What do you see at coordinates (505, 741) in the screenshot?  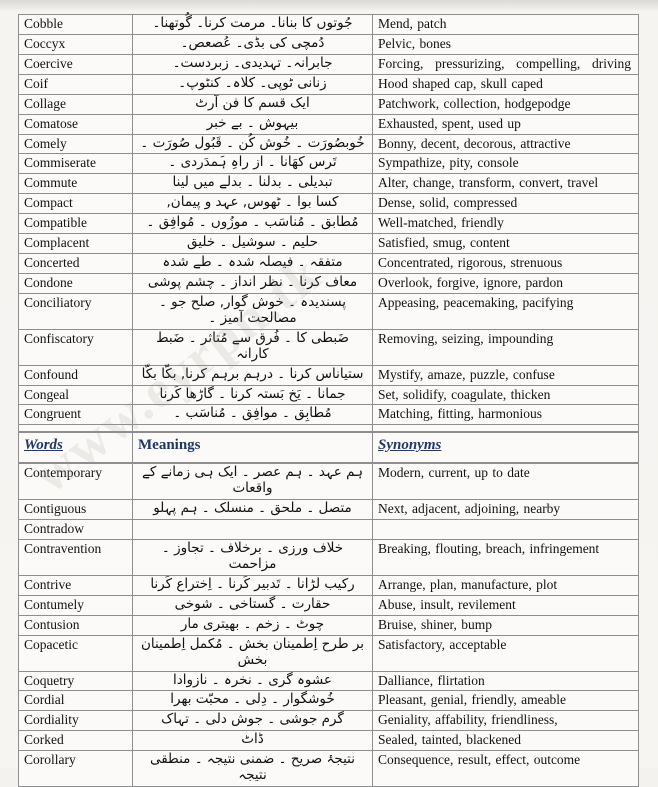 I see `synonym-cell: Sealed, tainted, blackened` at bounding box center [505, 741].